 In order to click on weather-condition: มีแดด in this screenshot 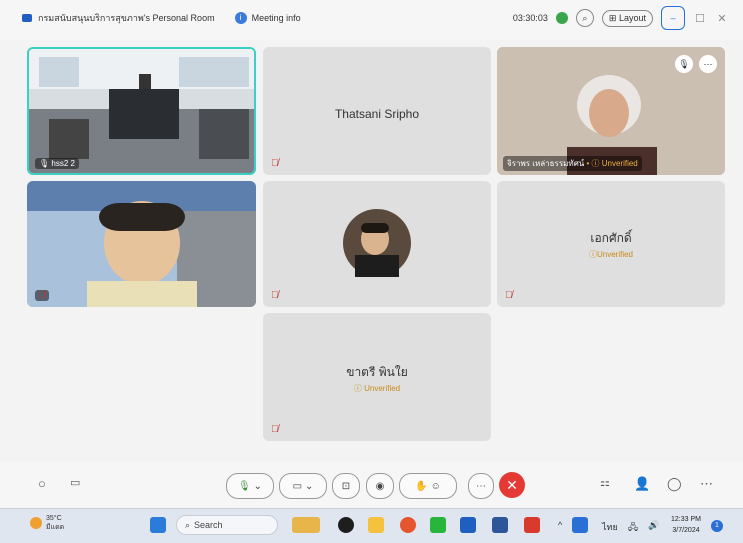, I will do `click(55, 527)`.